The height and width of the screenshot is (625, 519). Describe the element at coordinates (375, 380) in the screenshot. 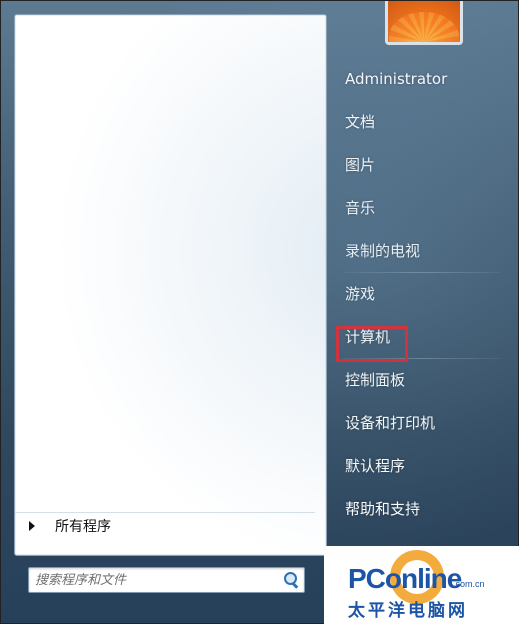

I see `menu-item-label: 控制面板` at that location.